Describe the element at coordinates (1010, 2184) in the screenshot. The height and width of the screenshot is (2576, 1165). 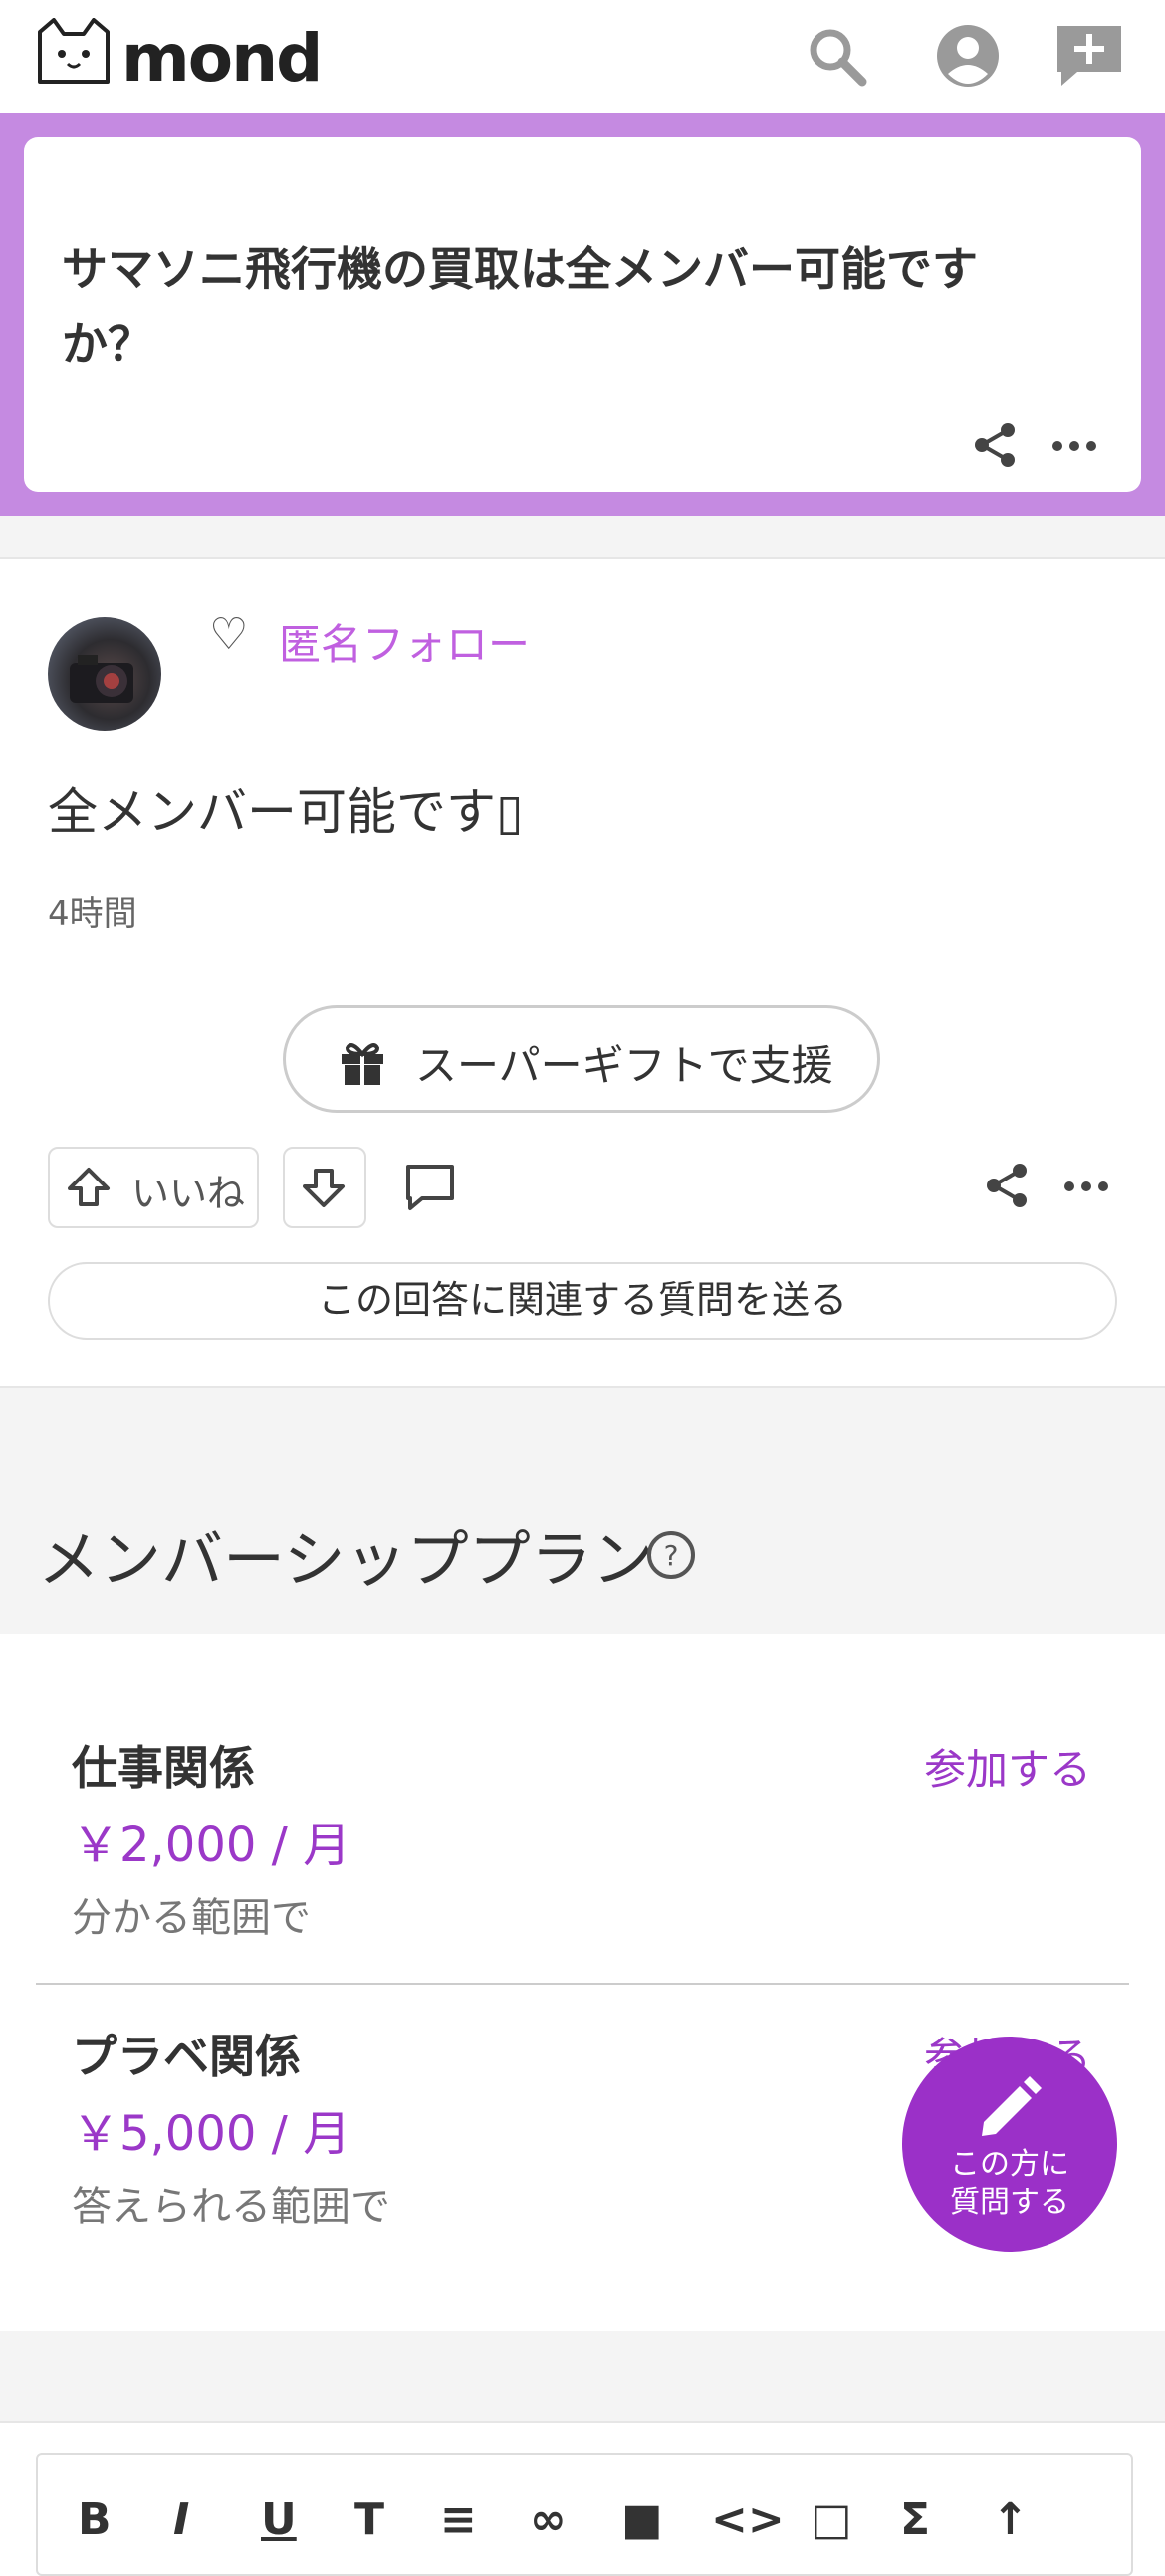
I see `fab-label: この方に 質問する` at that location.